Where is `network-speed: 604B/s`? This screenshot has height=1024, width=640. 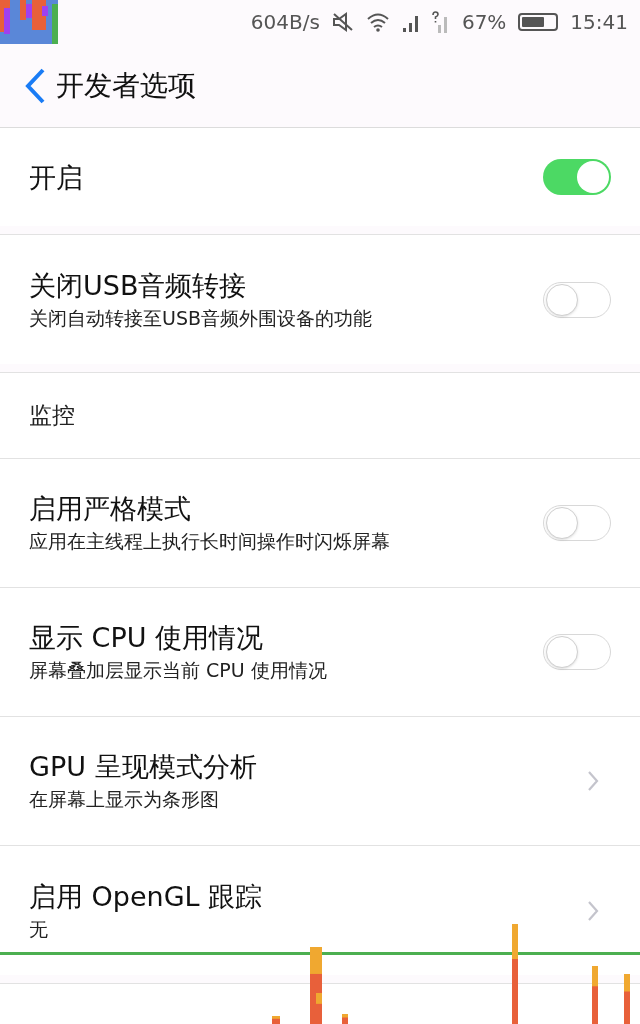 network-speed: 604B/s is located at coordinates (285, 22).